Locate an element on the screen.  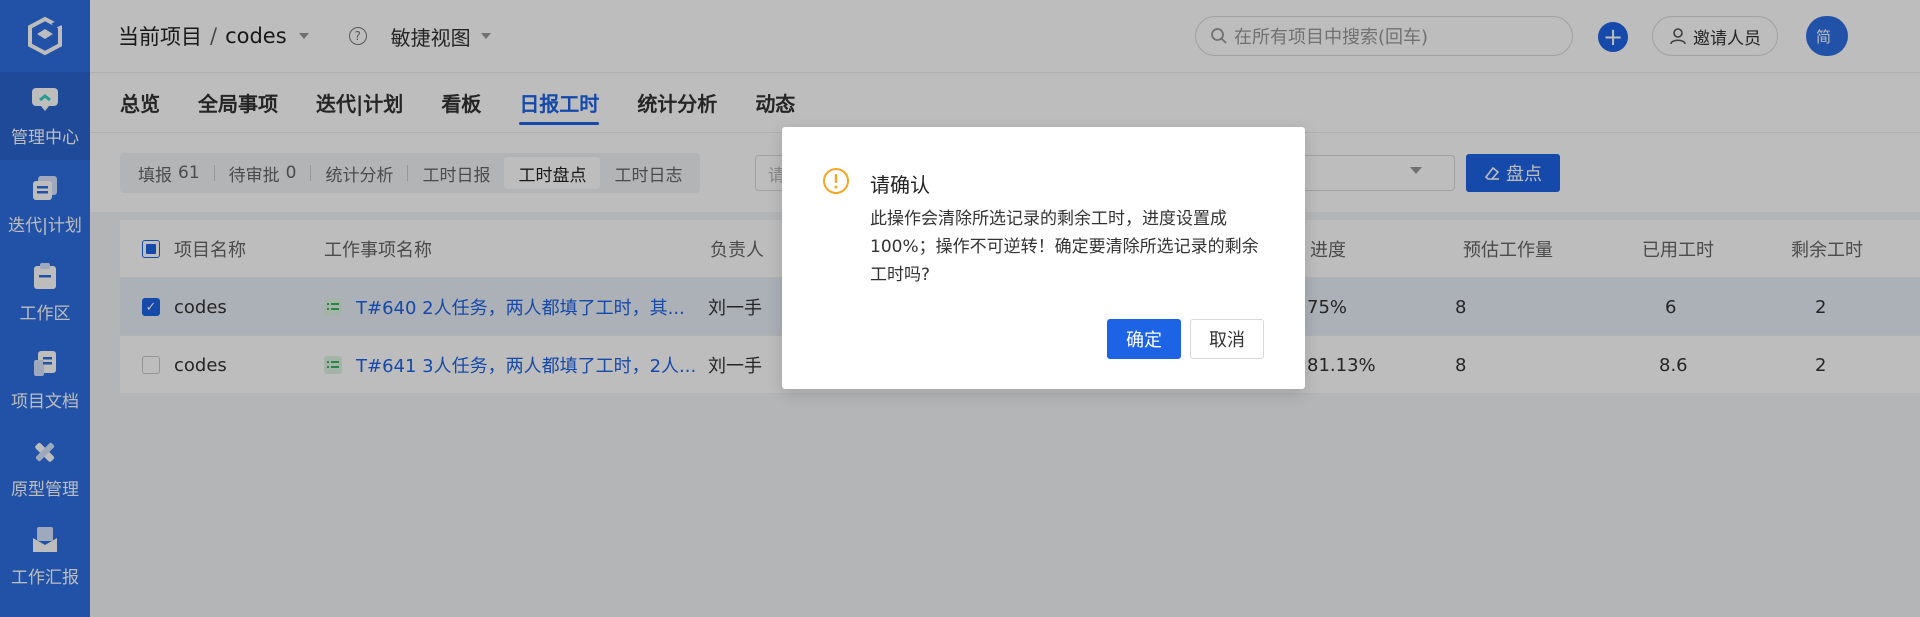
dialog-title: 请确认 is located at coordinates (900, 185).